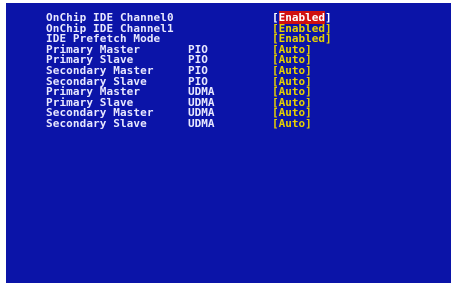 The image size is (457, 287). What do you see at coordinates (96, 123) in the screenshot?
I see `setting-label: Secondary Slave` at bounding box center [96, 123].